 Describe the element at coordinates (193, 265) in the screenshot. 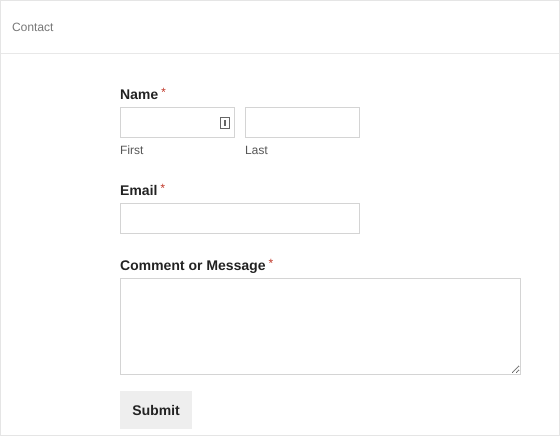

I see `field-label: Comment or Message` at that location.